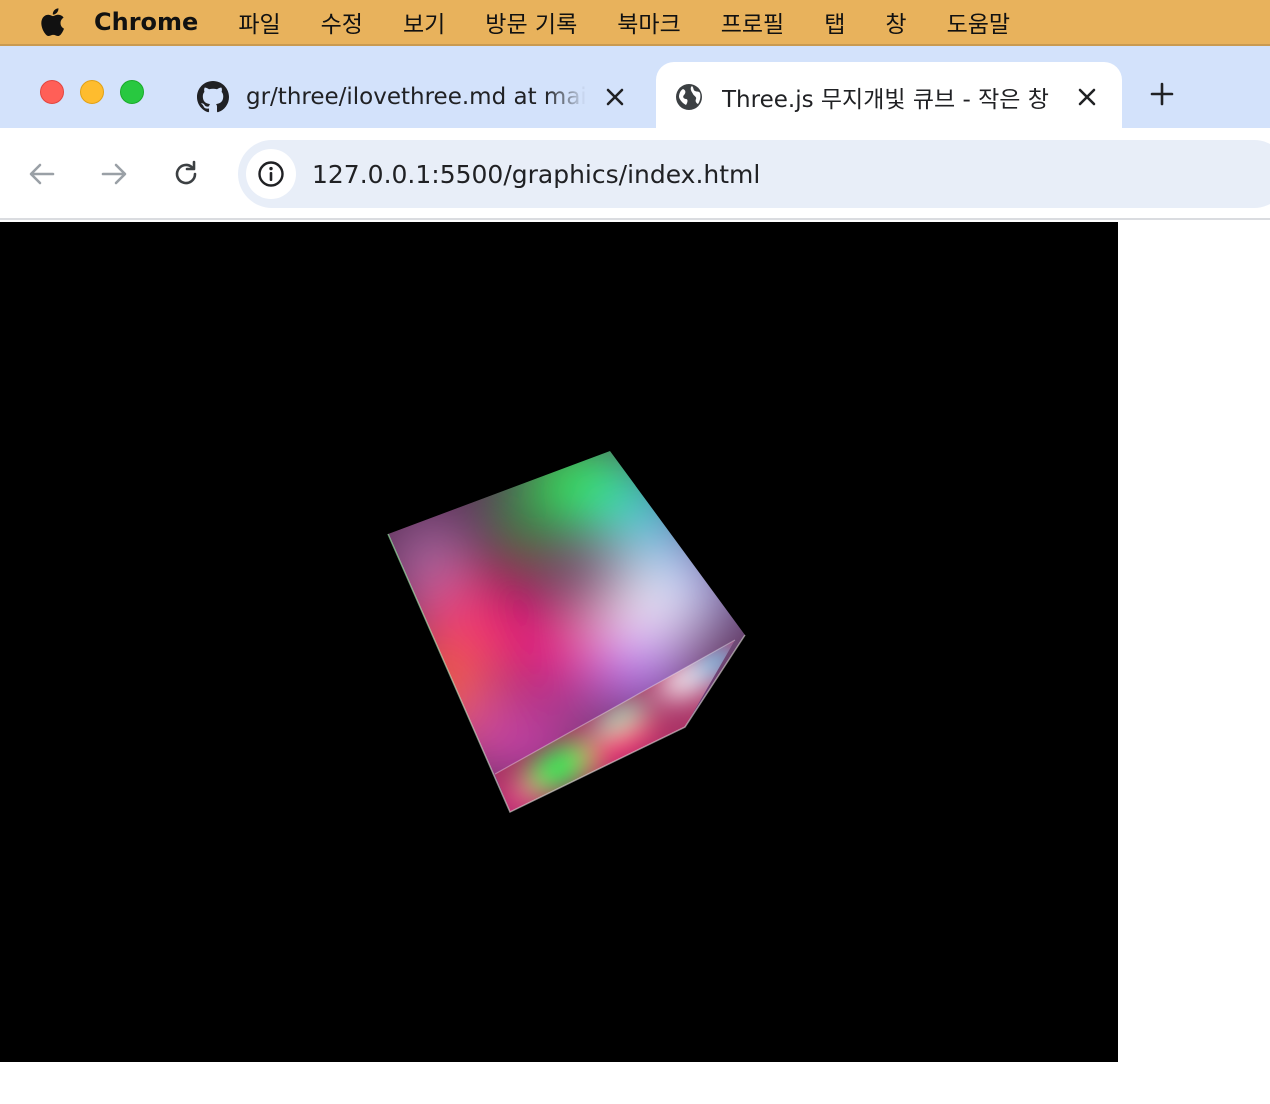  Describe the element at coordinates (648, 22) in the screenshot. I see `menu-bookmarks: 북마크` at that location.